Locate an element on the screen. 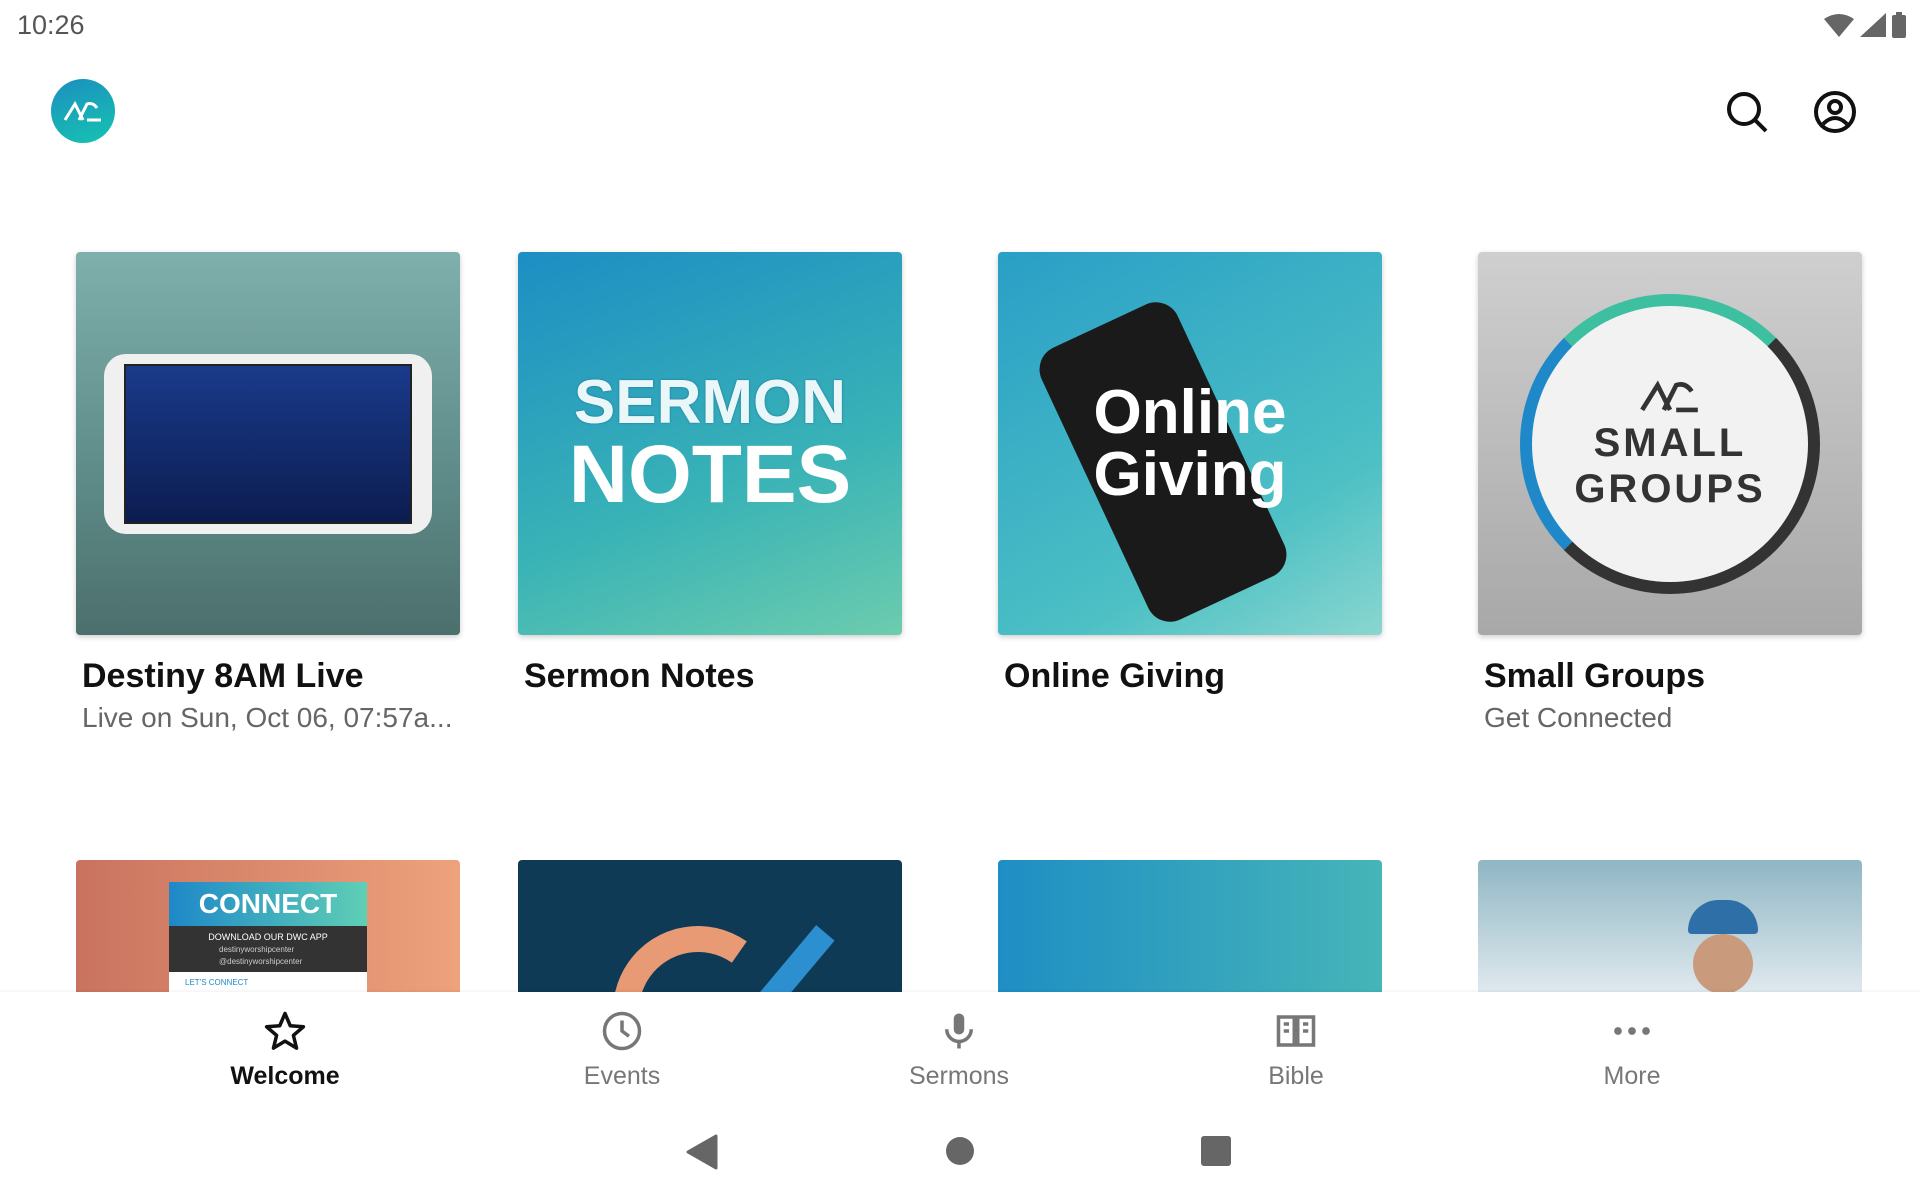  card-small-groups: SMALL GROUPS Small Groups Get Connected is located at coordinates (1670, 493).